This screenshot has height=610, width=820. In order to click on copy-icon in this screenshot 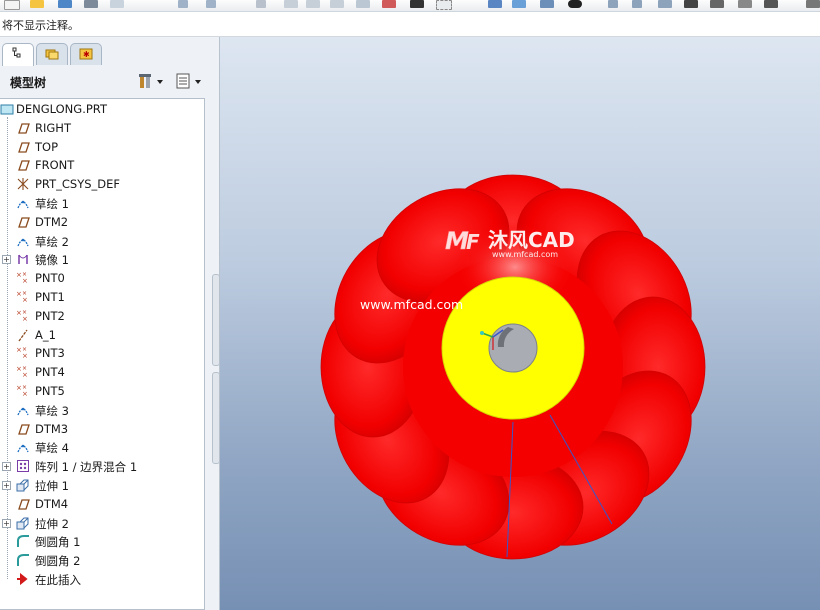, I will do `click(291, 4)`.